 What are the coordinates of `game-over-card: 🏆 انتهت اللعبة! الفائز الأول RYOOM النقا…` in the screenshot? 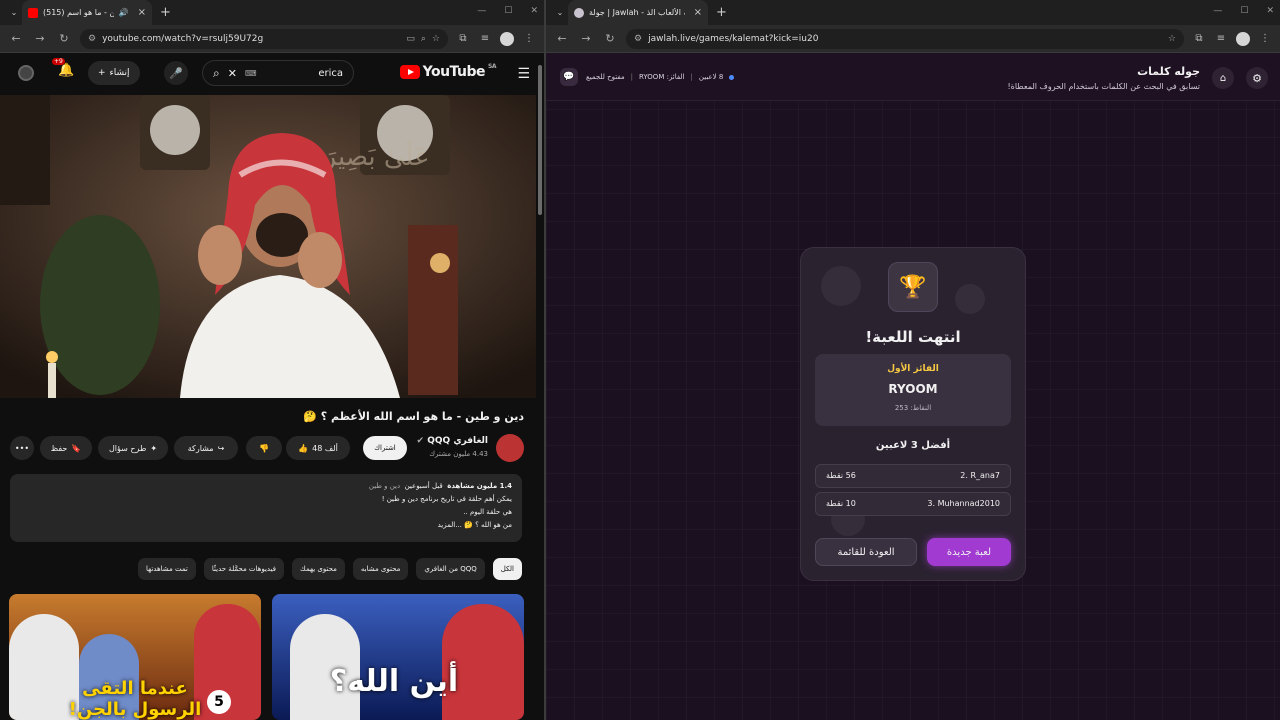 It's located at (913, 414).